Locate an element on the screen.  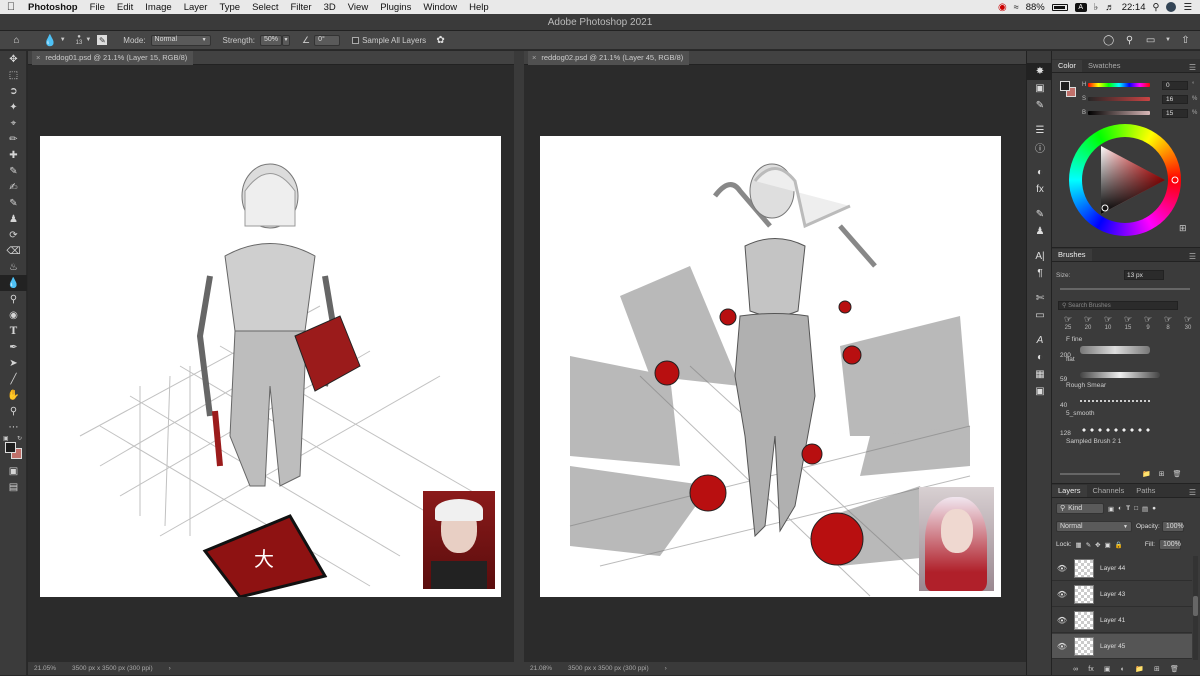
menu-plugins: Plugins is located at coordinates (395, 7).